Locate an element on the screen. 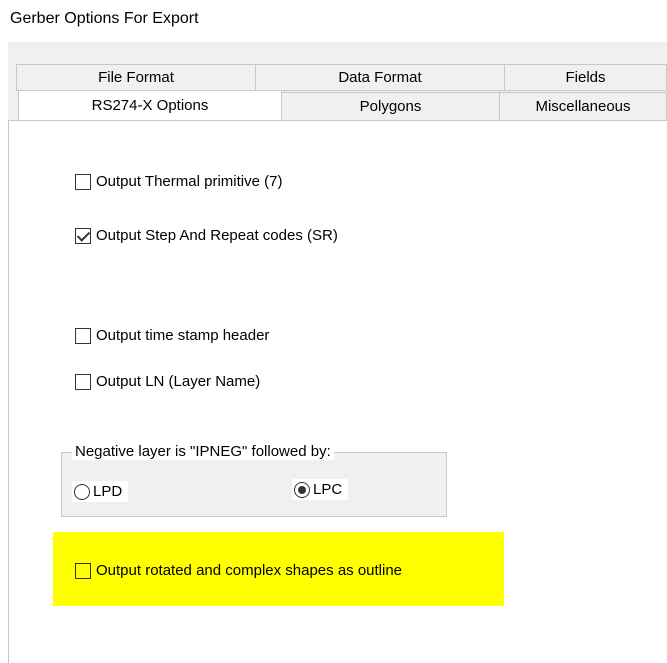 This screenshot has height=663, width=667. rotated-outline-checkbox is located at coordinates (83, 570).